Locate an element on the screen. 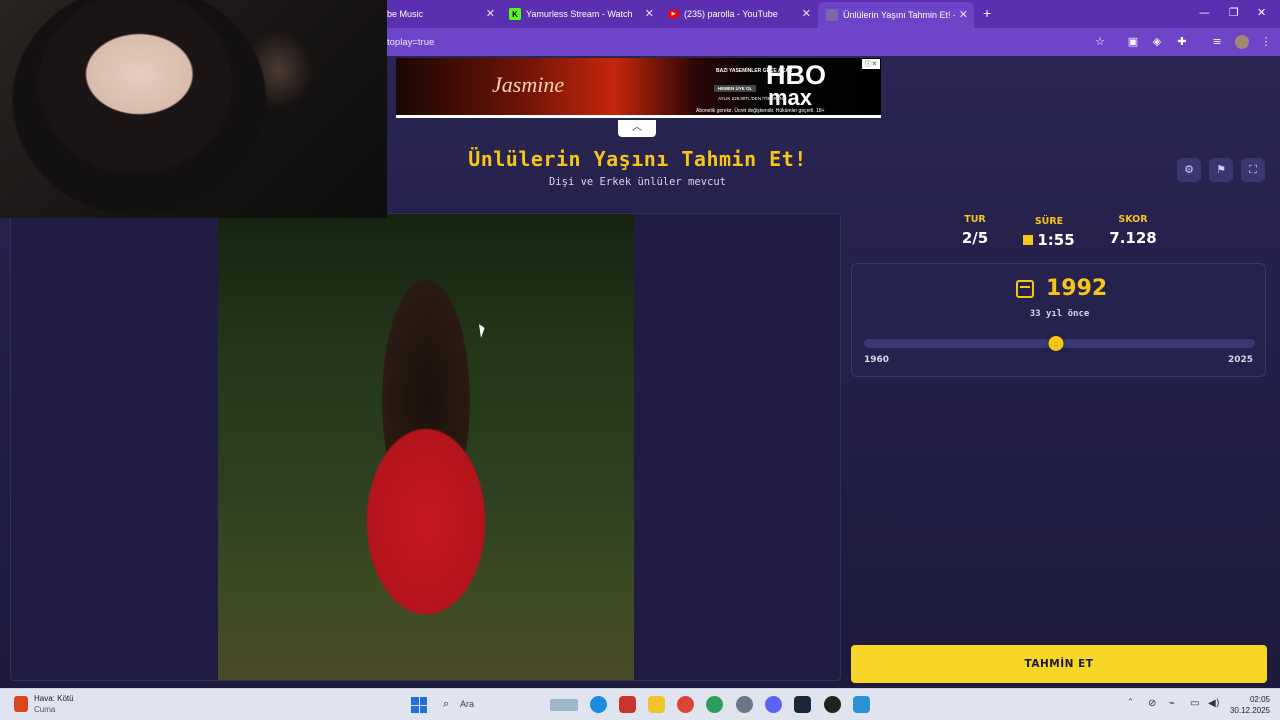 Image resolution: width=1280 pixels, height=720 pixels. ad-title: Jasmine is located at coordinates (528, 84).